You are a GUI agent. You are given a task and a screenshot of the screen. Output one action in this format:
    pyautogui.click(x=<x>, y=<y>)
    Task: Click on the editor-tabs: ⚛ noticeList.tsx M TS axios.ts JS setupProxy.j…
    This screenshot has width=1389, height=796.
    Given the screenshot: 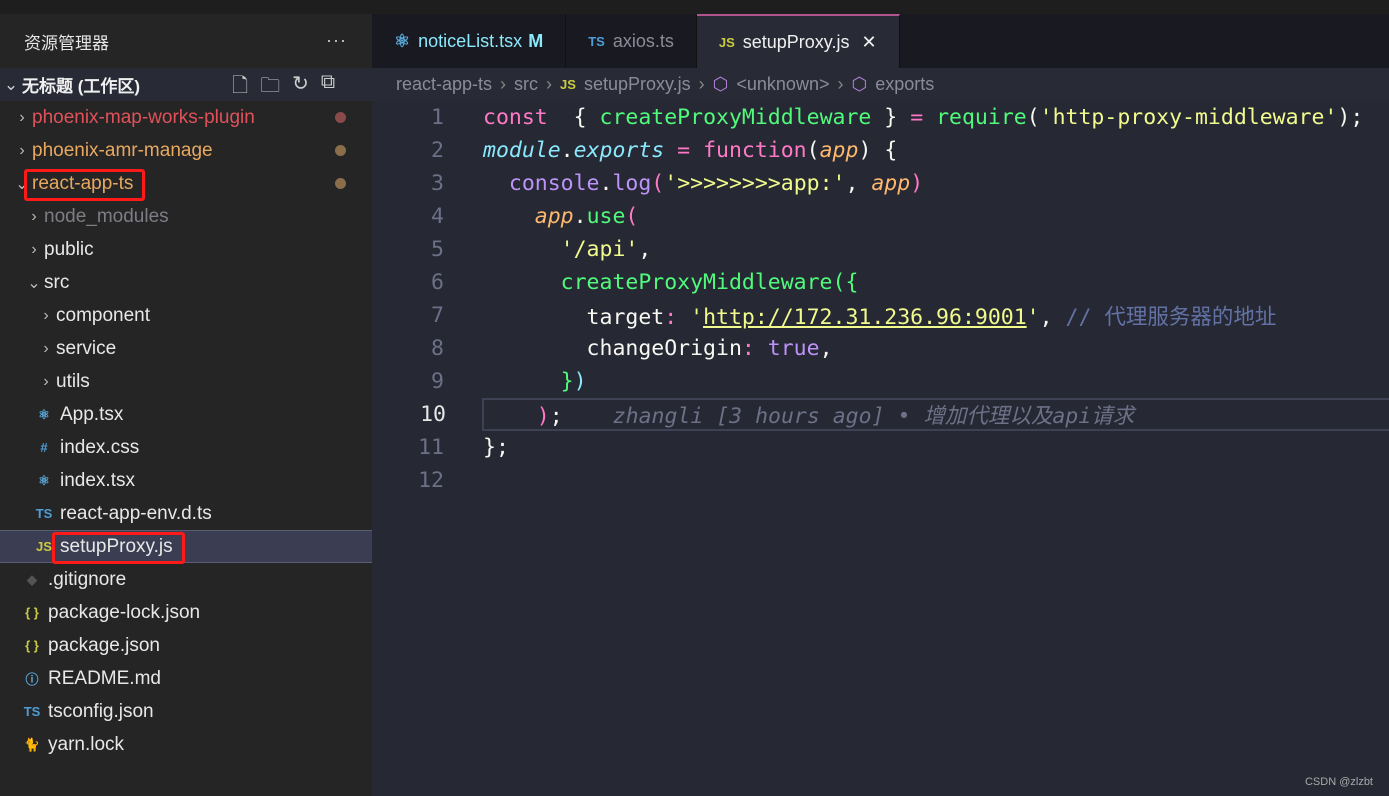 What is the action you would take?
    pyautogui.click(x=880, y=41)
    